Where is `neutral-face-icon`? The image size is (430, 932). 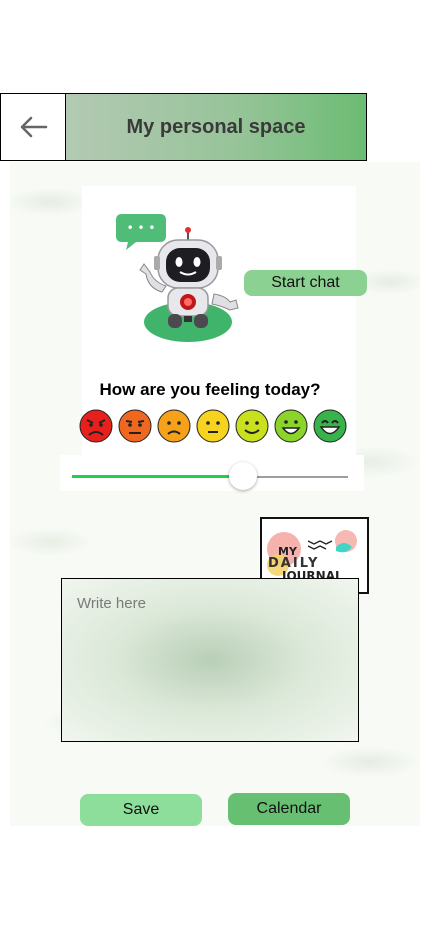 neutral-face-icon is located at coordinates (213, 426).